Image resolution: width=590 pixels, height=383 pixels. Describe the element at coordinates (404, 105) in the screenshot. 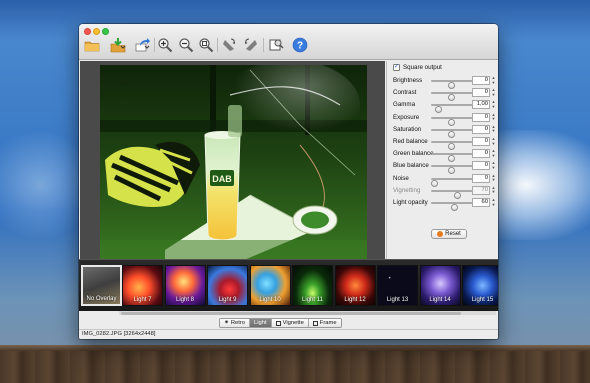

I see `adjustment-label: Gamma` at that location.